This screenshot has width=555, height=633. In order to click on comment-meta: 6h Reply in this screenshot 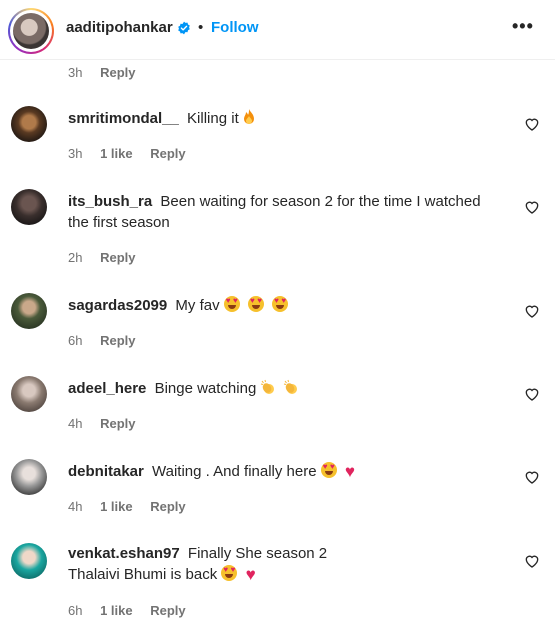, I will do `click(109, 340)`.